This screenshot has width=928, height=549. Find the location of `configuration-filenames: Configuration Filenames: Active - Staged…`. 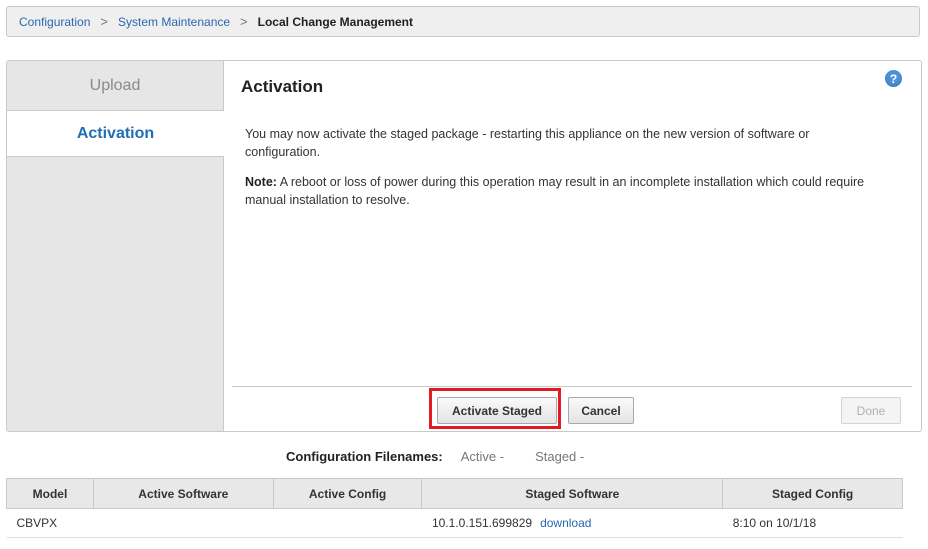

configuration-filenames: Configuration Filenames: Active - Staged… is located at coordinates (435, 456).